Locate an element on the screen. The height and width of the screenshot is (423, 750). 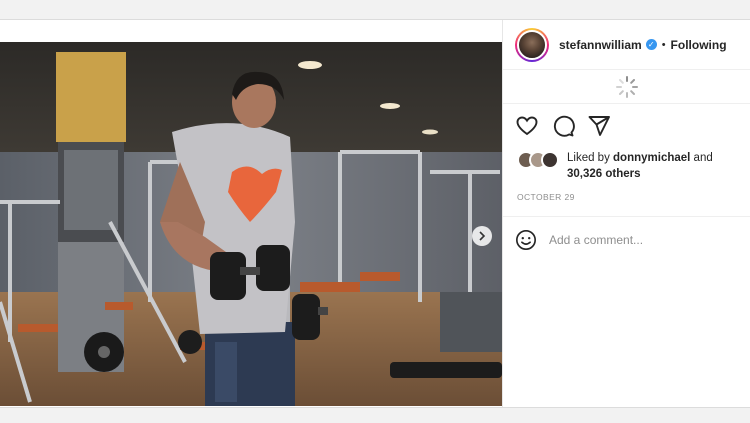
next-slide-button is located at coordinates (482, 236).